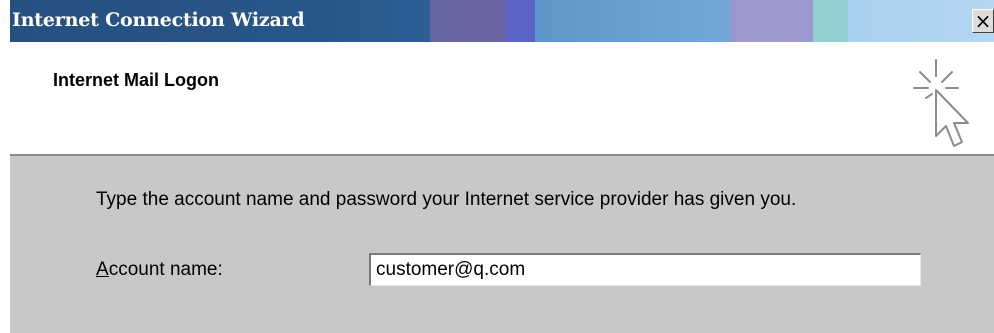  What do you see at coordinates (158, 20) in the screenshot?
I see `window-title: Internet Connection Wizard` at bounding box center [158, 20].